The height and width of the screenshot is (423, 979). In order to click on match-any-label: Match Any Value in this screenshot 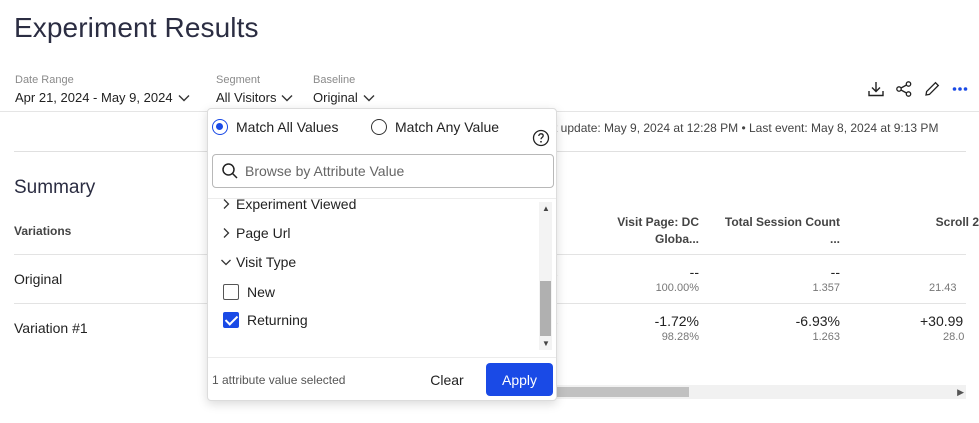, I will do `click(447, 127)`.